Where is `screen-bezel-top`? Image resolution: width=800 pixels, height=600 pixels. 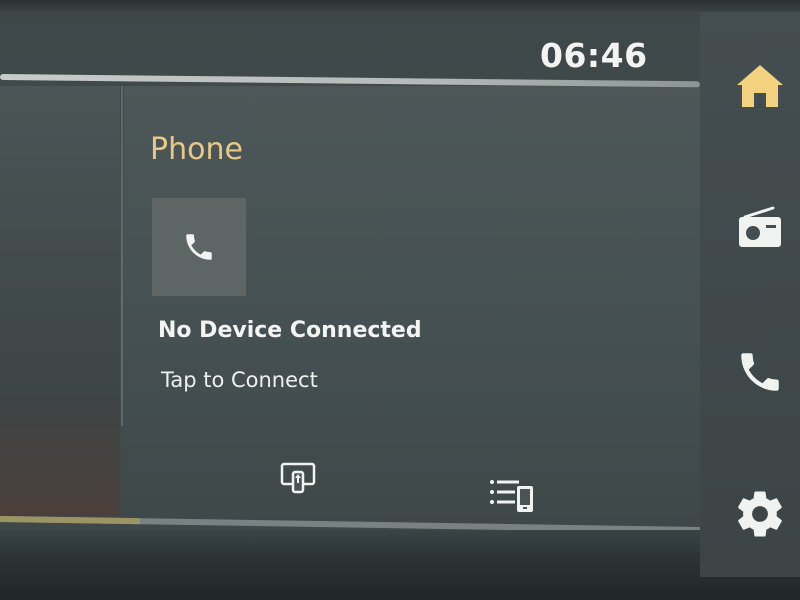 screen-bezel-top is located at coordinates (400, 6).